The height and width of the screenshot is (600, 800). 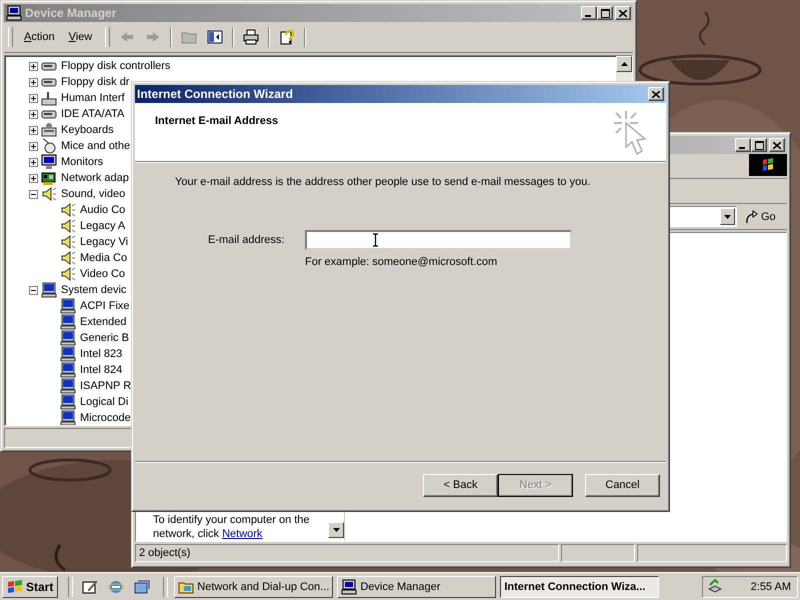 I want to click on info-text: To identify your computer on the network, click Network, so click(x=231, y=527).